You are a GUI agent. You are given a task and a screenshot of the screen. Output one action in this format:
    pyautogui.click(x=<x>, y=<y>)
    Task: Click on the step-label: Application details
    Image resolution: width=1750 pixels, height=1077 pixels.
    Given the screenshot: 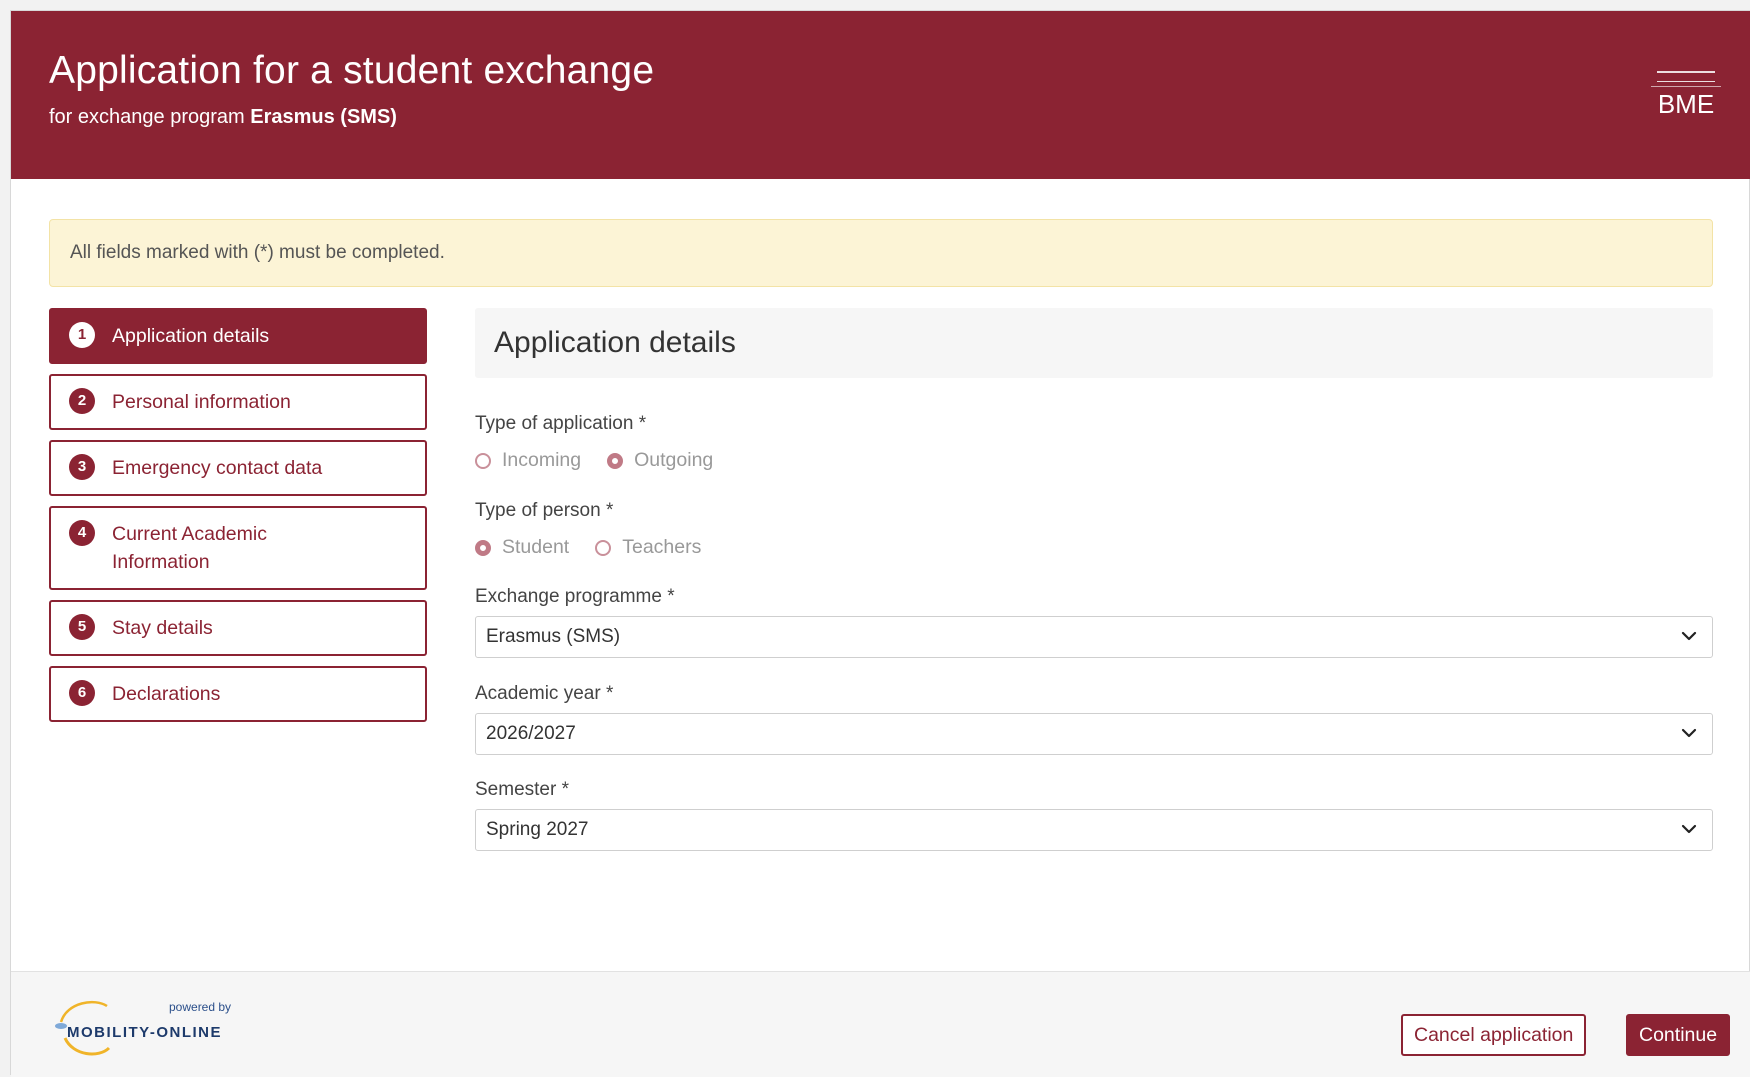 What is the action you would take?
    pyautogui.click(x=191, y=336)
    